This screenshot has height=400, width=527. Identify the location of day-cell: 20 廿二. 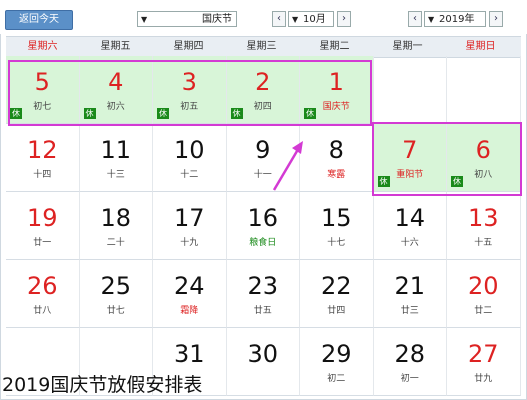
(484, 294).